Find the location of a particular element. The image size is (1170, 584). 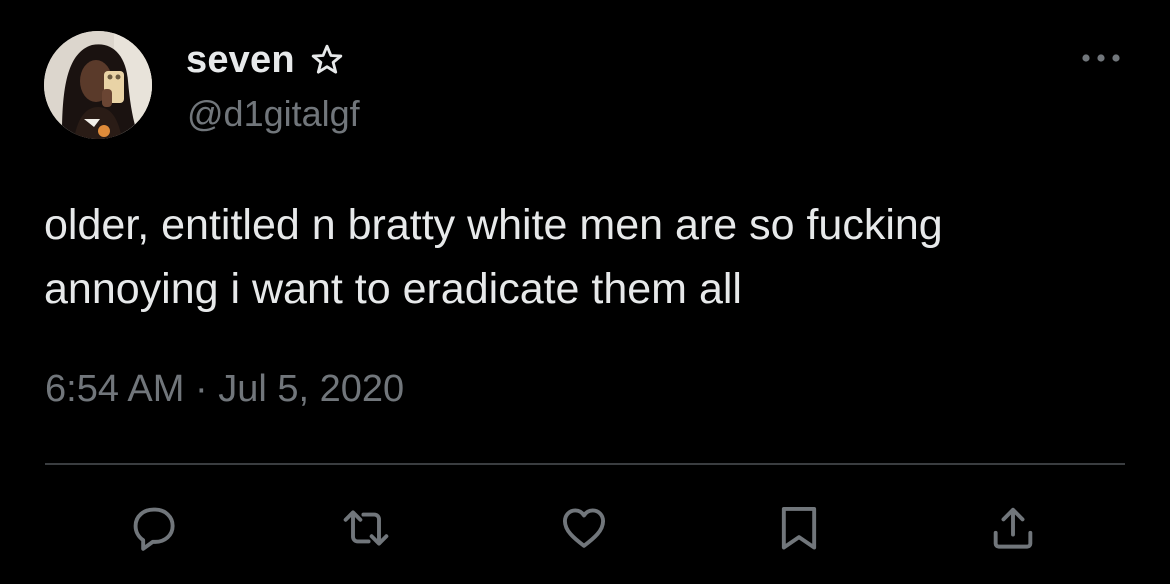

profile-photo is located at coordinates (98, 85).